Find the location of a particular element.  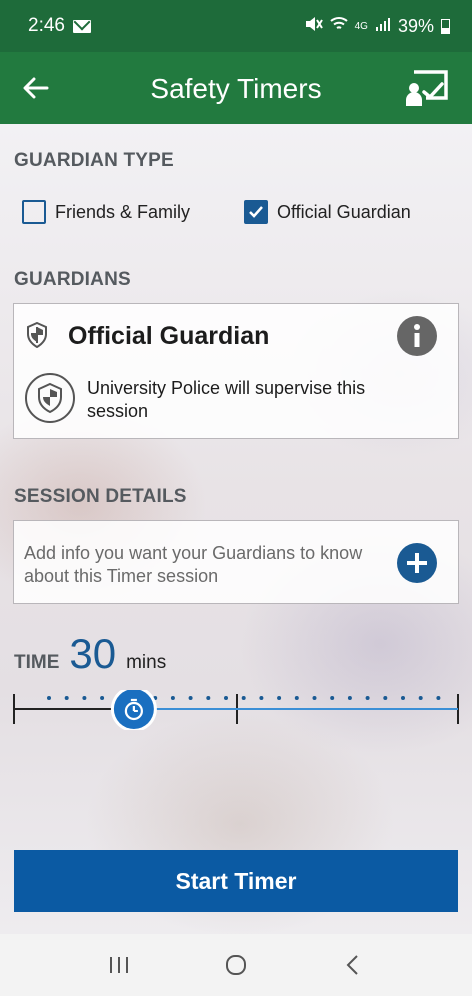

battery-icon is located at coordinates (445, 26).